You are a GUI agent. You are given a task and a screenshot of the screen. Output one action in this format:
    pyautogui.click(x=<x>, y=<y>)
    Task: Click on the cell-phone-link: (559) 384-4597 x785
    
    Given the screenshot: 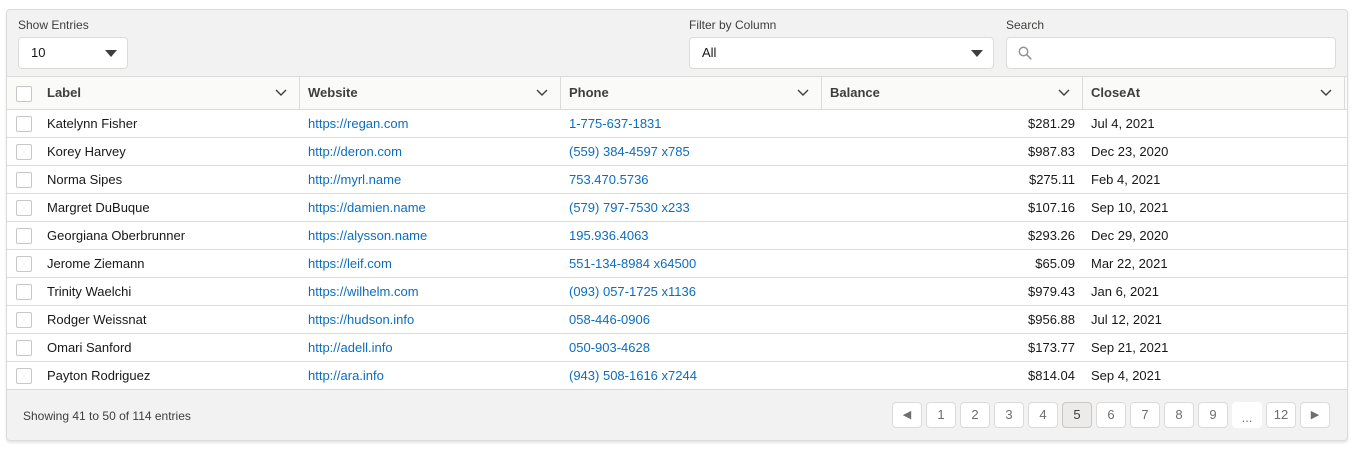 What is the action you would take?
    pyautogui.click(x=691, y=151)
    